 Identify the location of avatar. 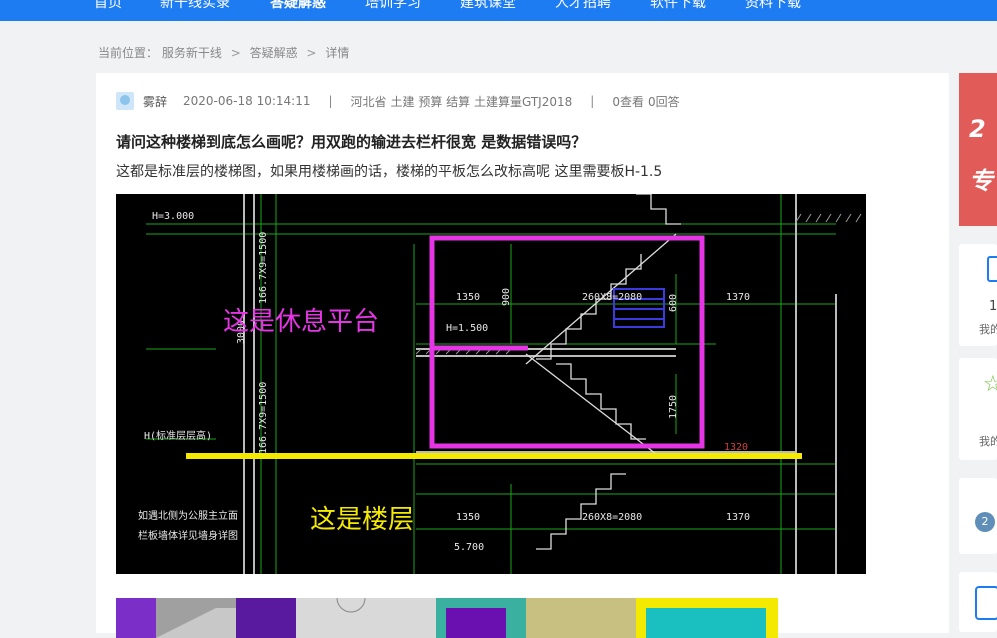
(125, 101).